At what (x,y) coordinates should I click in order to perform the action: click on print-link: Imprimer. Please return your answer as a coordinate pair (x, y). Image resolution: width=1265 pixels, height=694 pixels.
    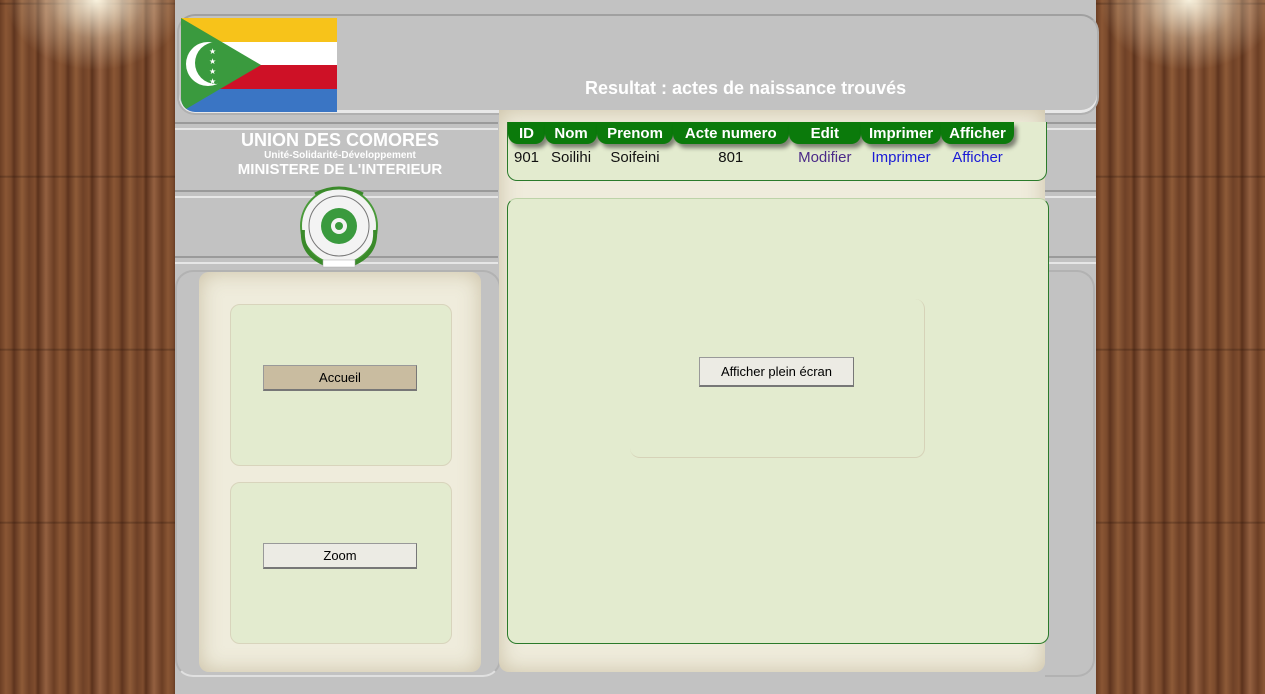
    Looking at the image, I should click on (900, 157).